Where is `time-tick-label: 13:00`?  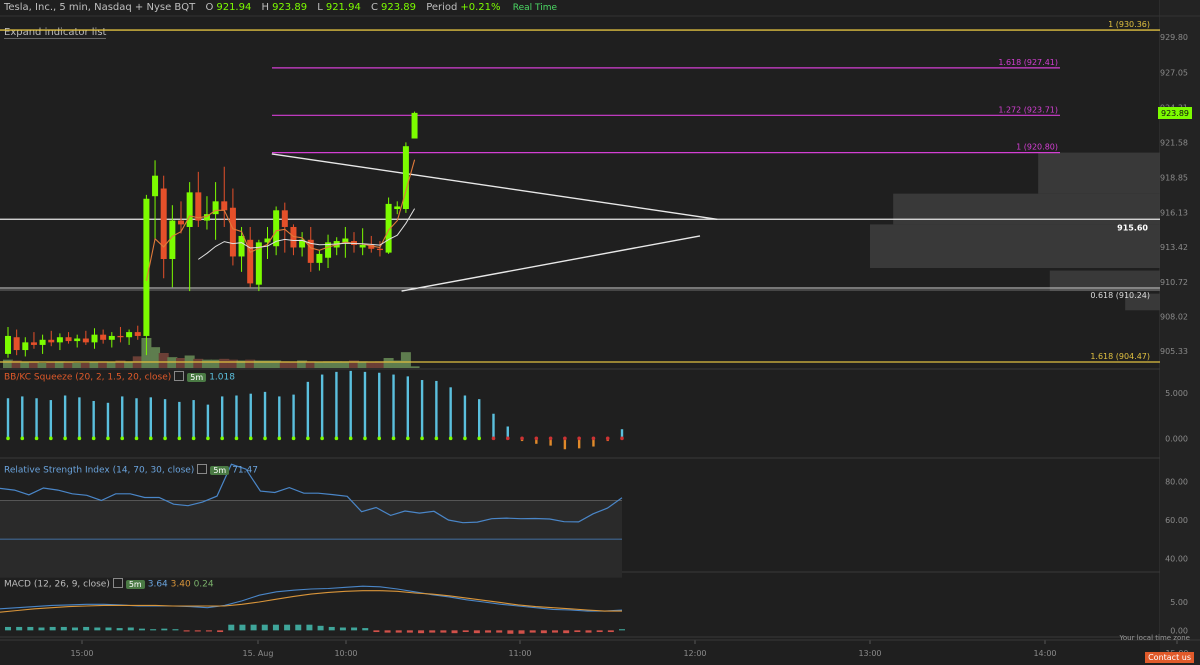 time-tick-label: 13:00 is located at coordinates (869, 653).